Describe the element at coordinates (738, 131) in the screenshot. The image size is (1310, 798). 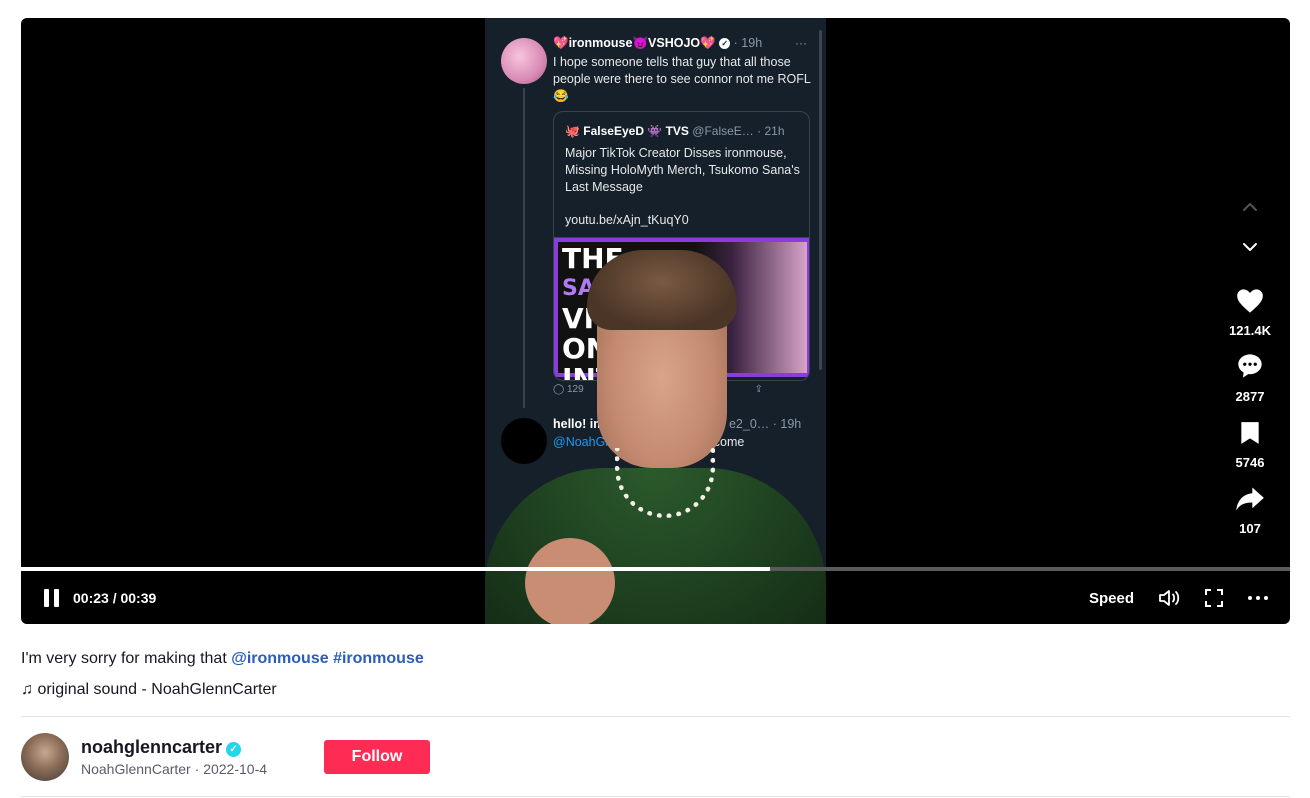
I see `quote-handle: @FalseE… · 21h` at that location.